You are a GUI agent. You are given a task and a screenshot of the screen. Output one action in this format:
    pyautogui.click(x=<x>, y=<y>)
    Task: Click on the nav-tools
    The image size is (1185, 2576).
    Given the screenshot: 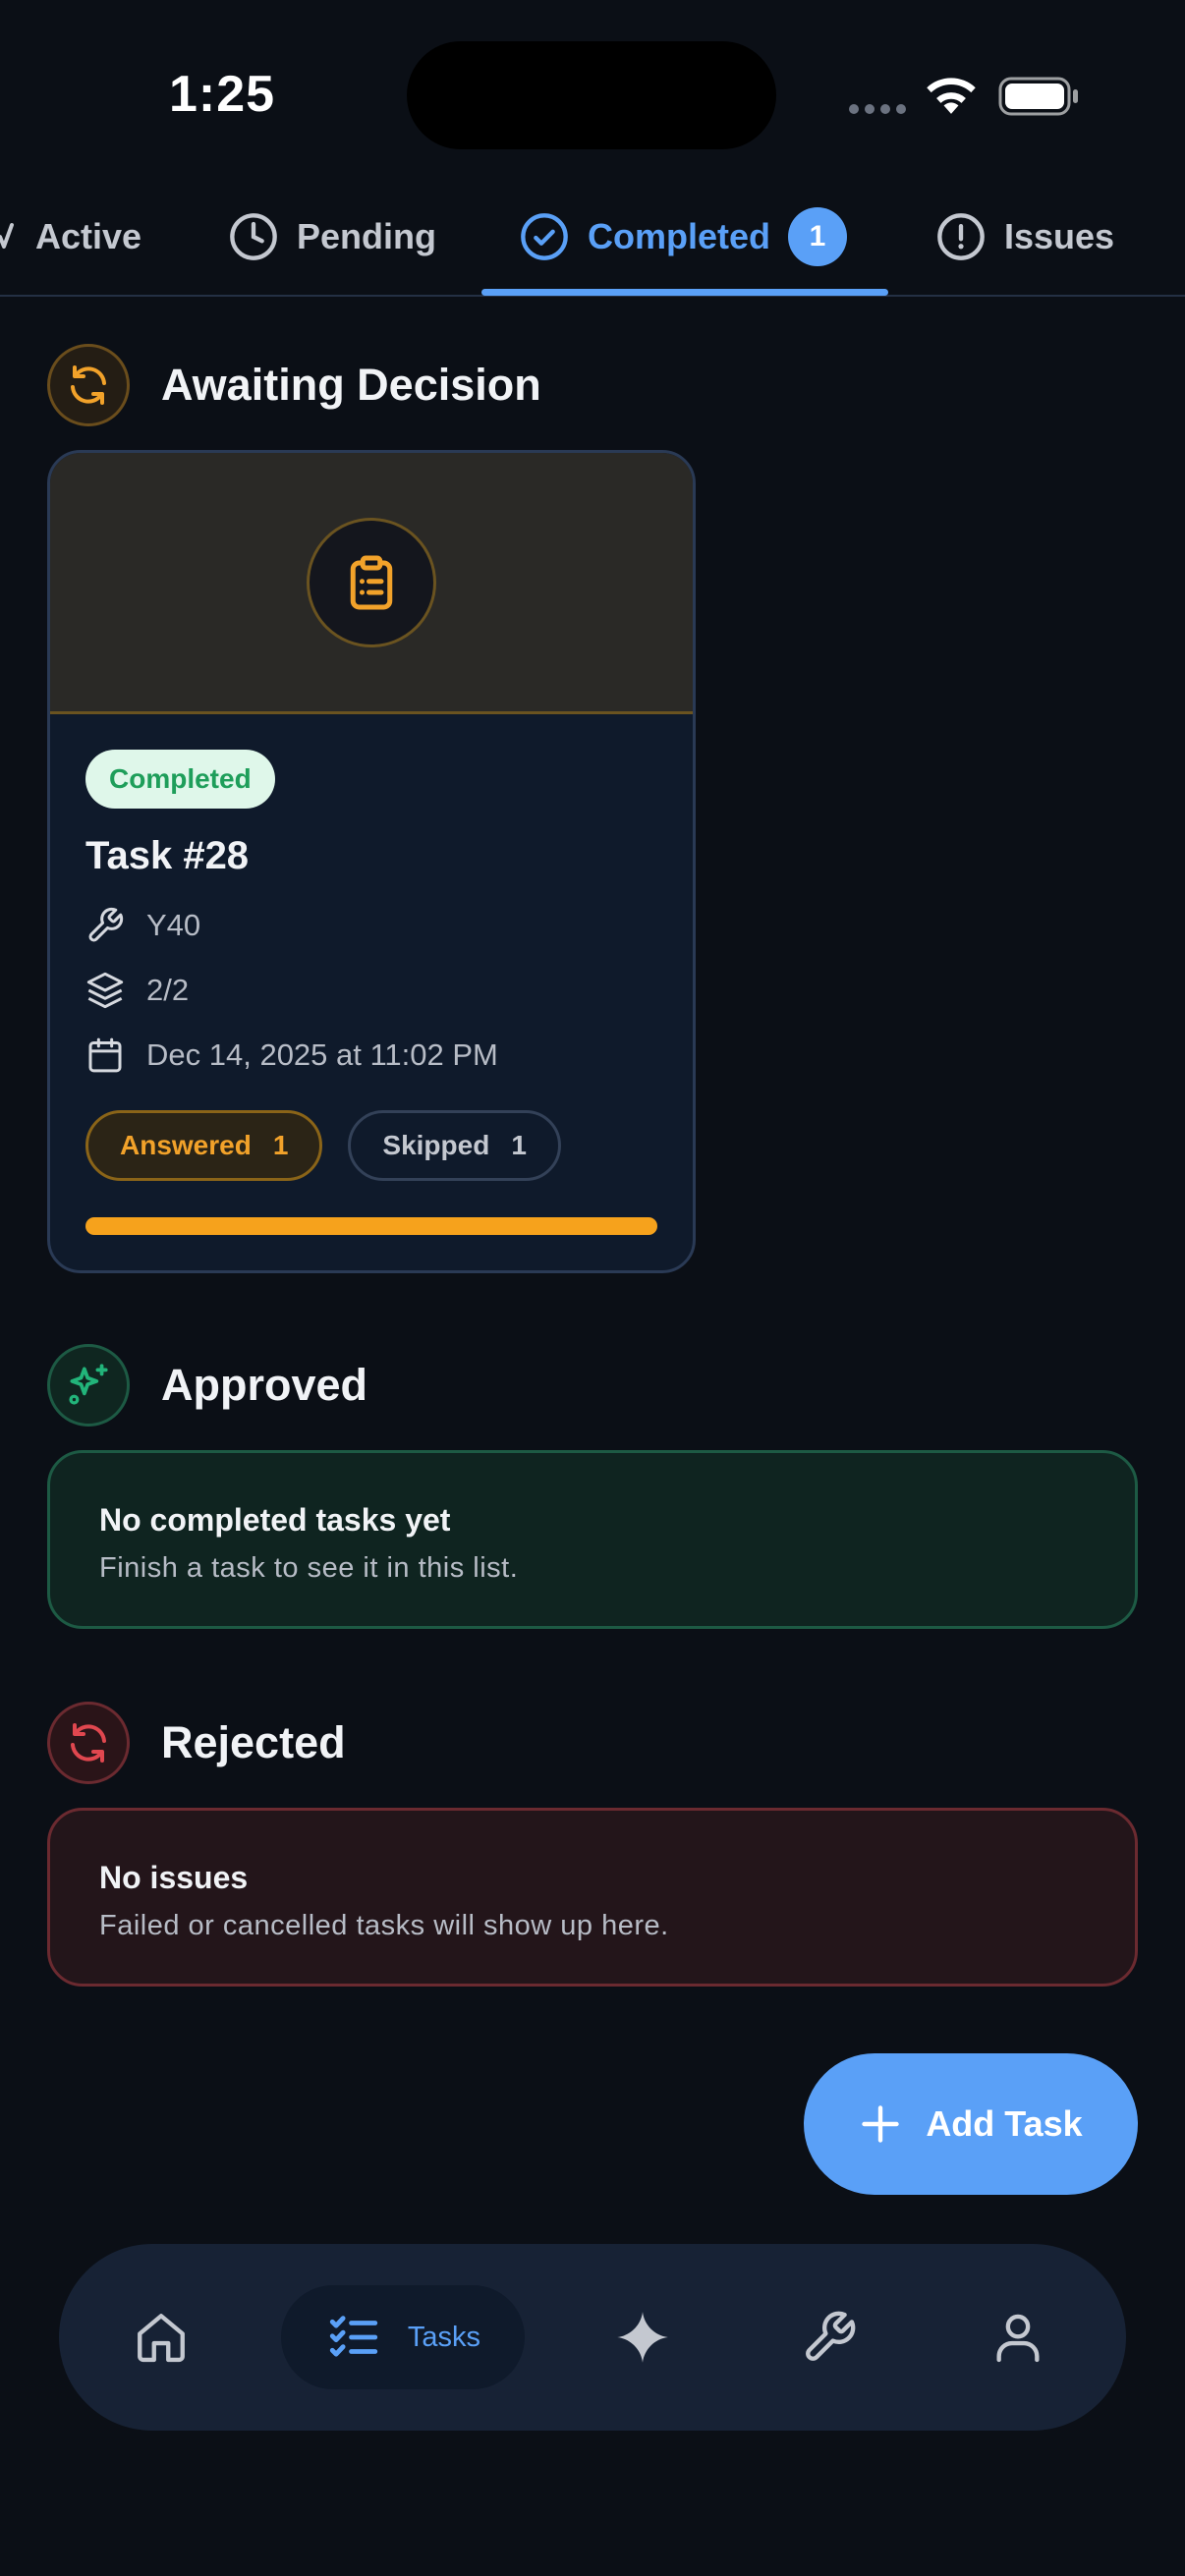 What is the action you would take?
    pyautogui.click(x=829, y=2337)
    